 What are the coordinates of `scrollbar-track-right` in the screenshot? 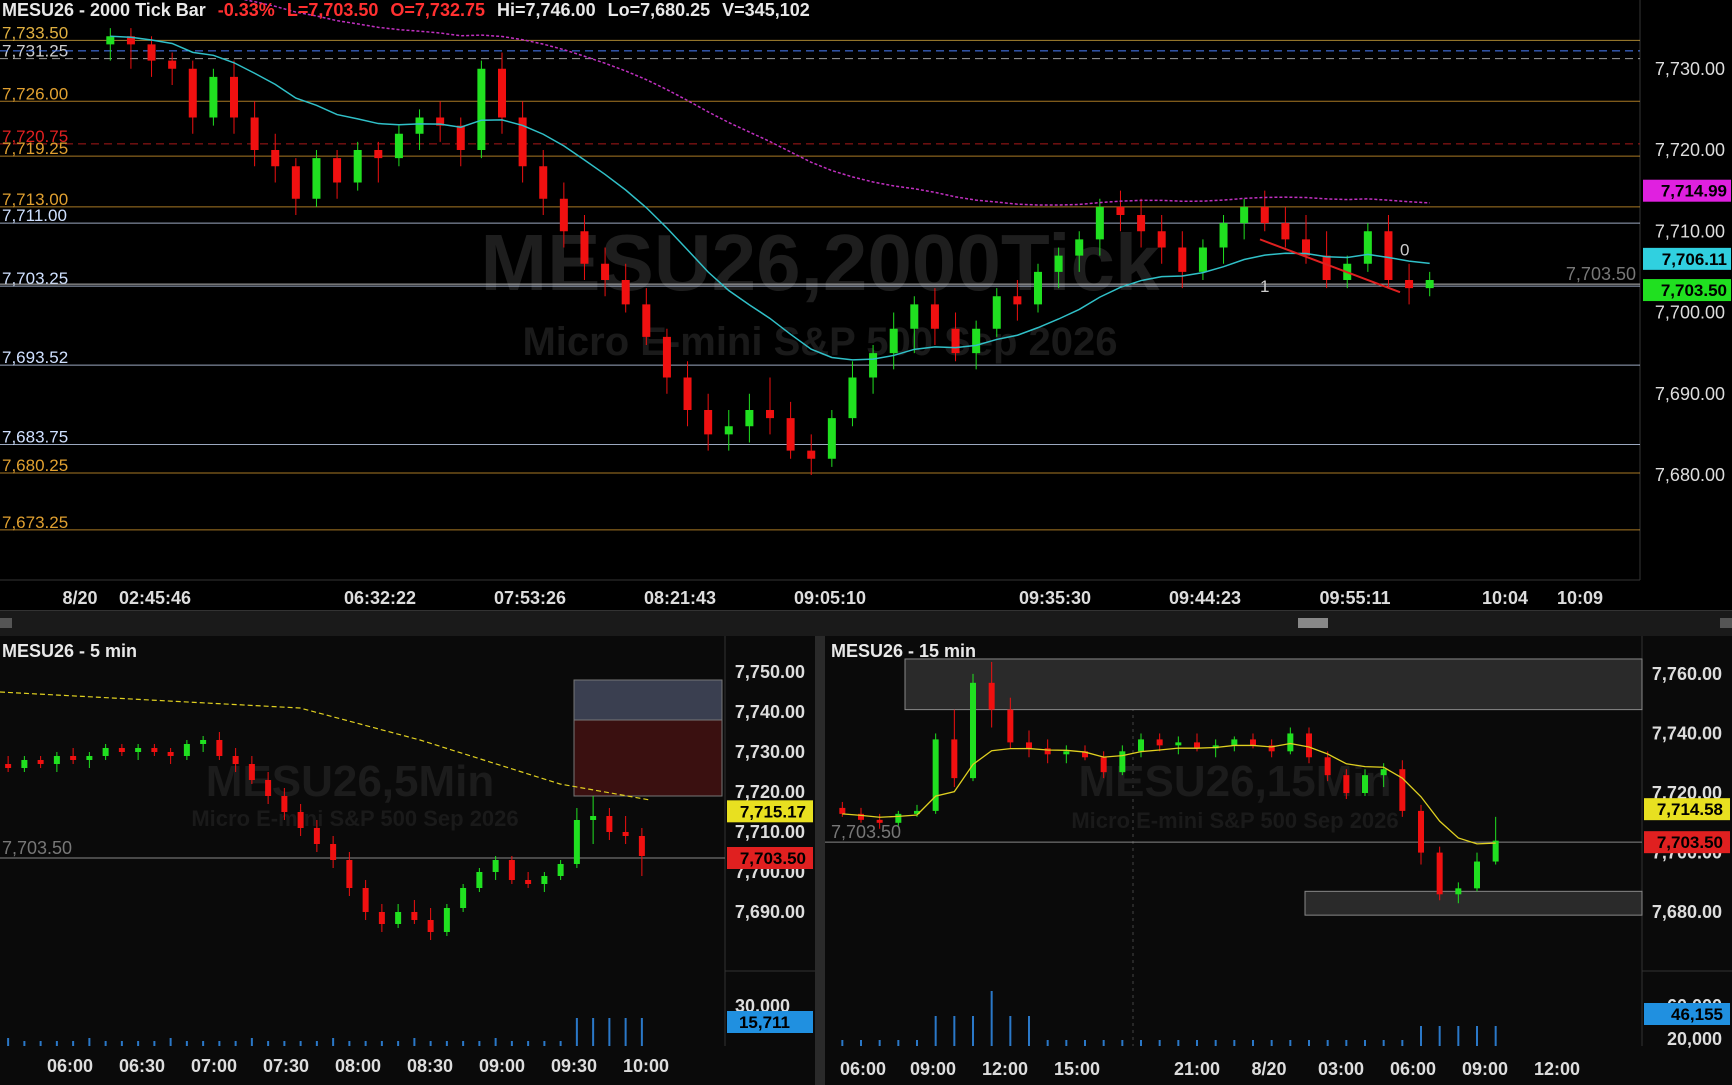 It's located at (1726, 623).